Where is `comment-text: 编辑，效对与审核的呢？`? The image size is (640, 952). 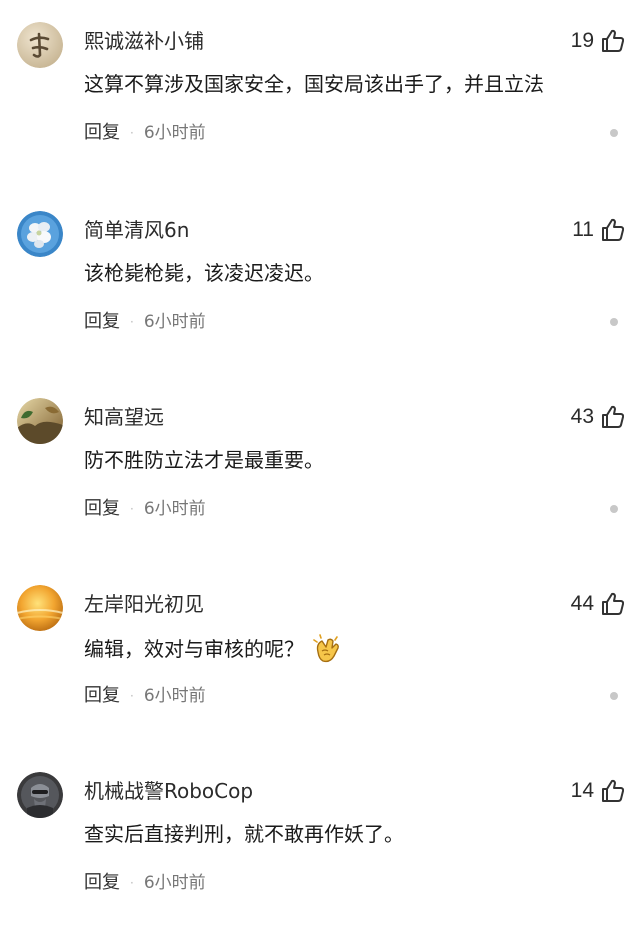 comment-text: 编辑，效对与审核的呢？ is located at coordinates (214, 649).